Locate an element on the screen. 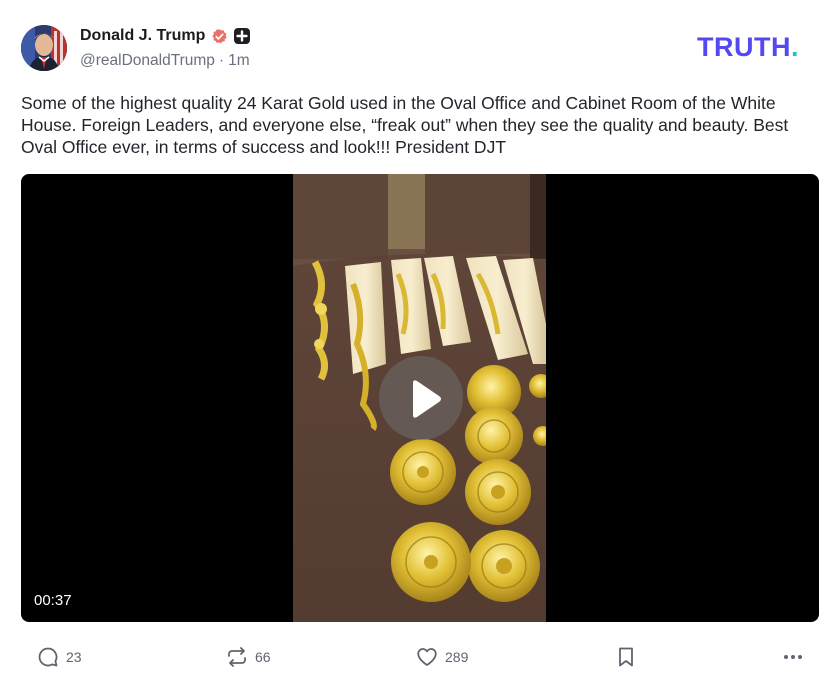 The width and height of the screenshot is (840, 700). author-handle: @realDonaldTrump is located at coordinates (147, 61).